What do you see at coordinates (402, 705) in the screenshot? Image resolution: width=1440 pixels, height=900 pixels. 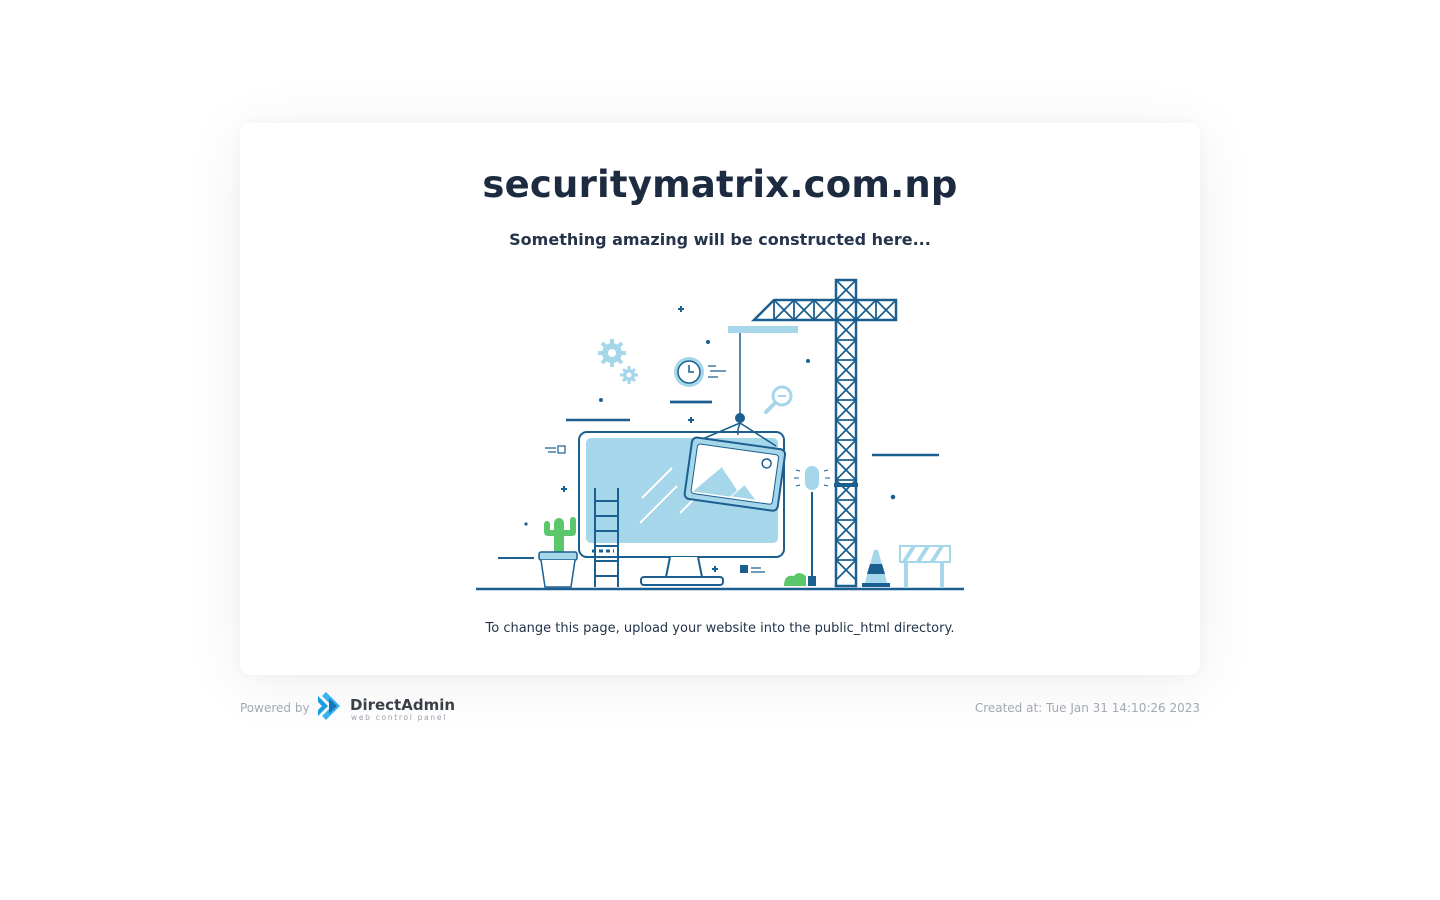 I see `directadmin-brand: DirectAdmin` at bounding box center [402, 705].